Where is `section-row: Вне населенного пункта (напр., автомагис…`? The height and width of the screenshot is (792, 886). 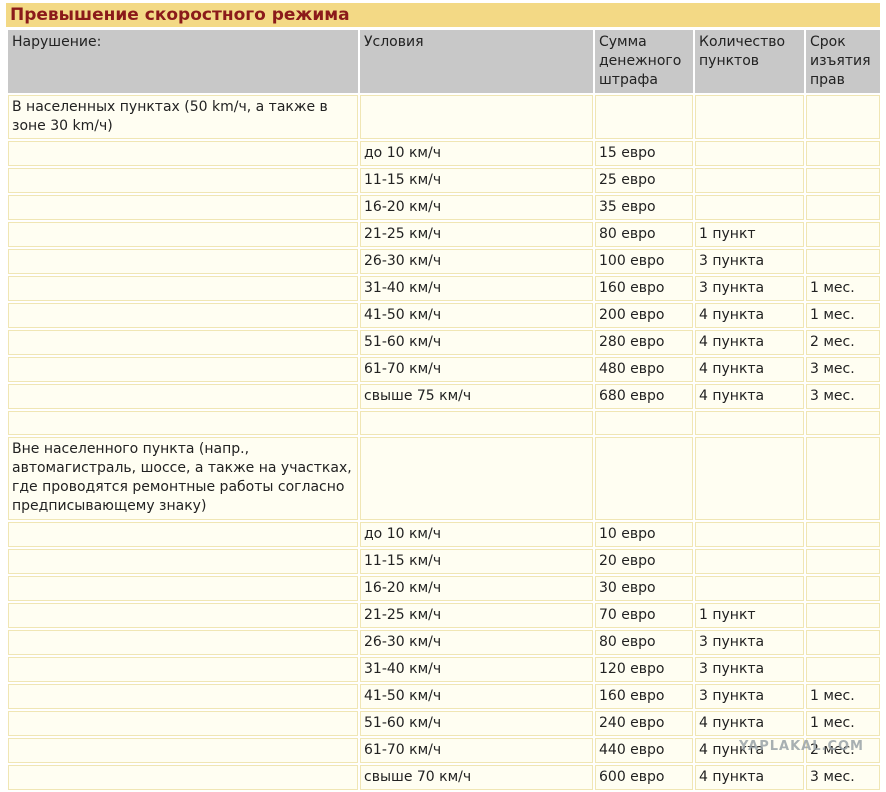 section-row: Вне населенного пункта (напр., автомагис… is located at coordinates (444, 478).